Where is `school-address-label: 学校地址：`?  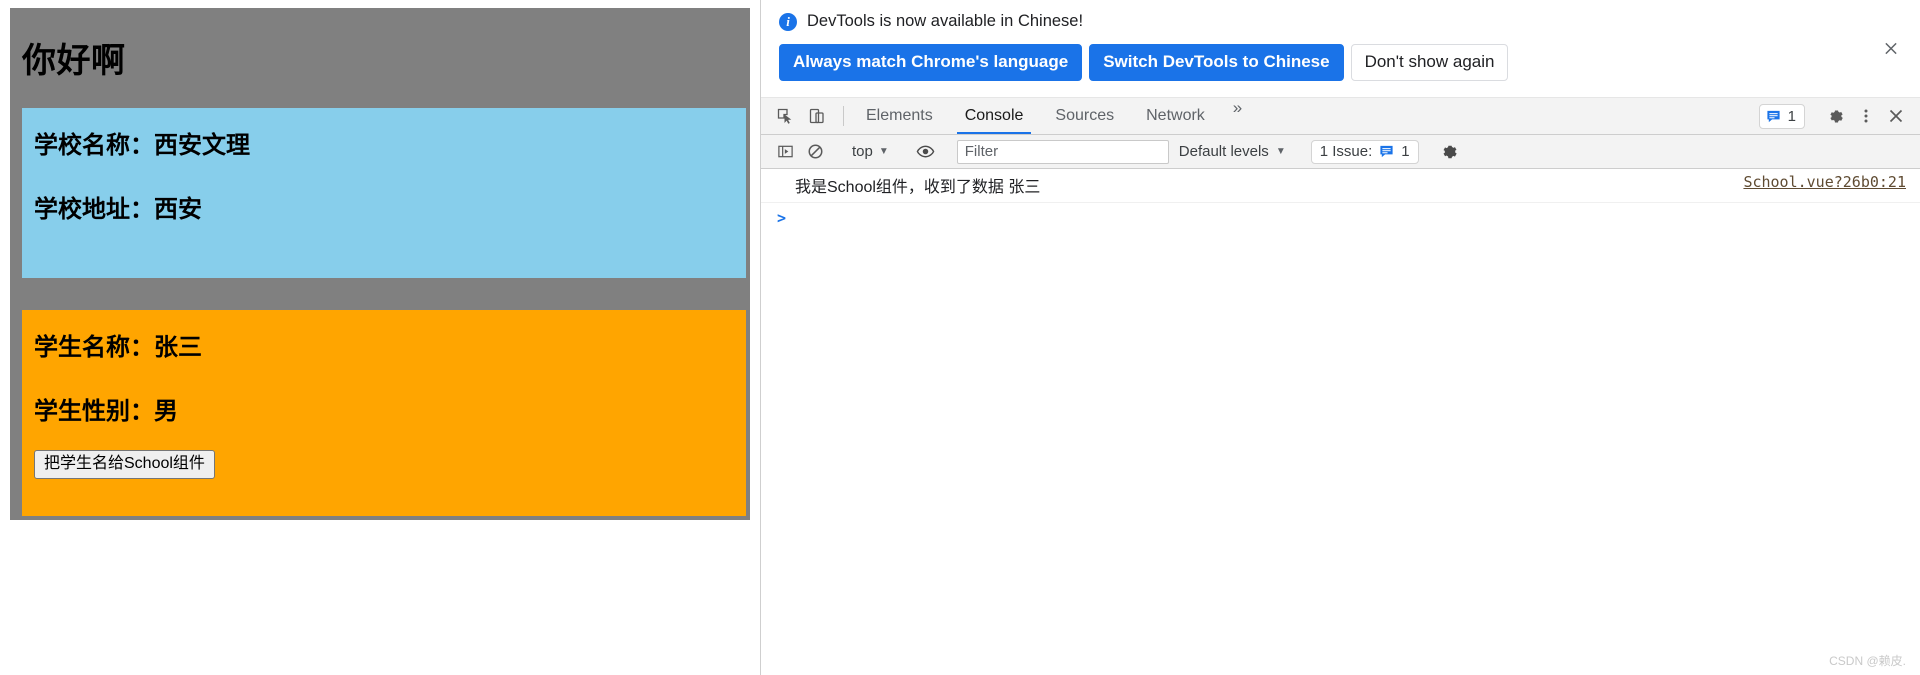 school-address-label: 学校地址： is located at coordinates (94, 209).